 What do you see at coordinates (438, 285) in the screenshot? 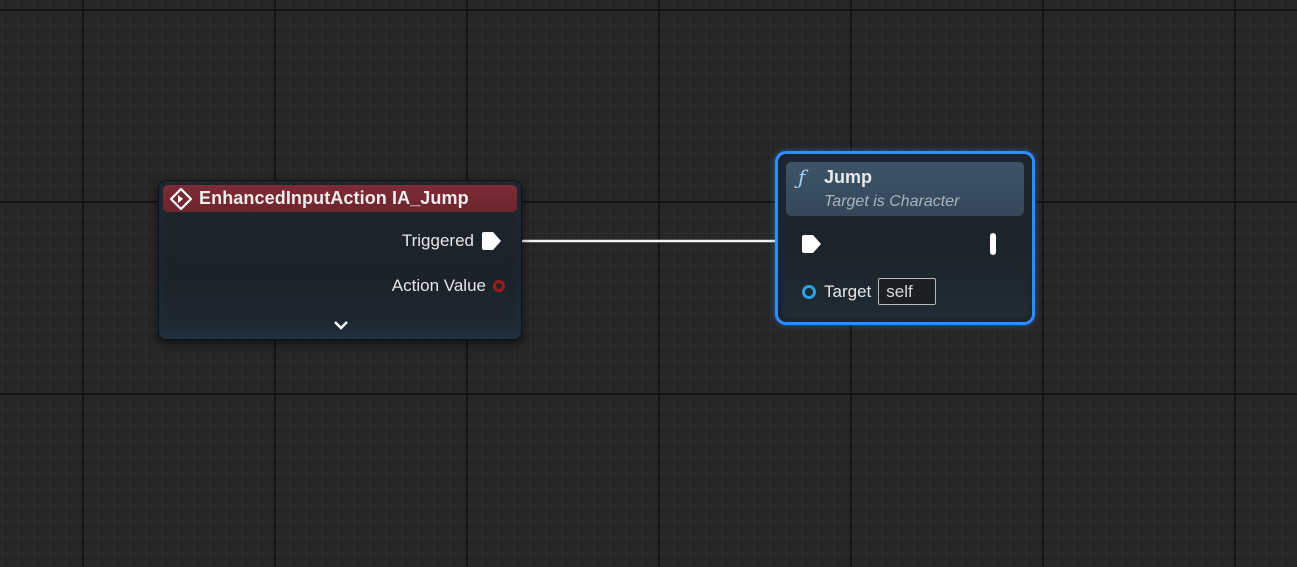
I see `action-value-label: Action Value` at bounding box center [438, 285].